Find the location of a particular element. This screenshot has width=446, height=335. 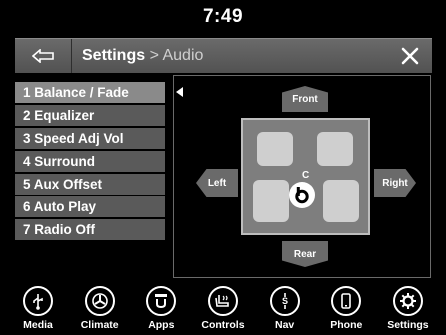

back-button is located at coordinates (43, 56).